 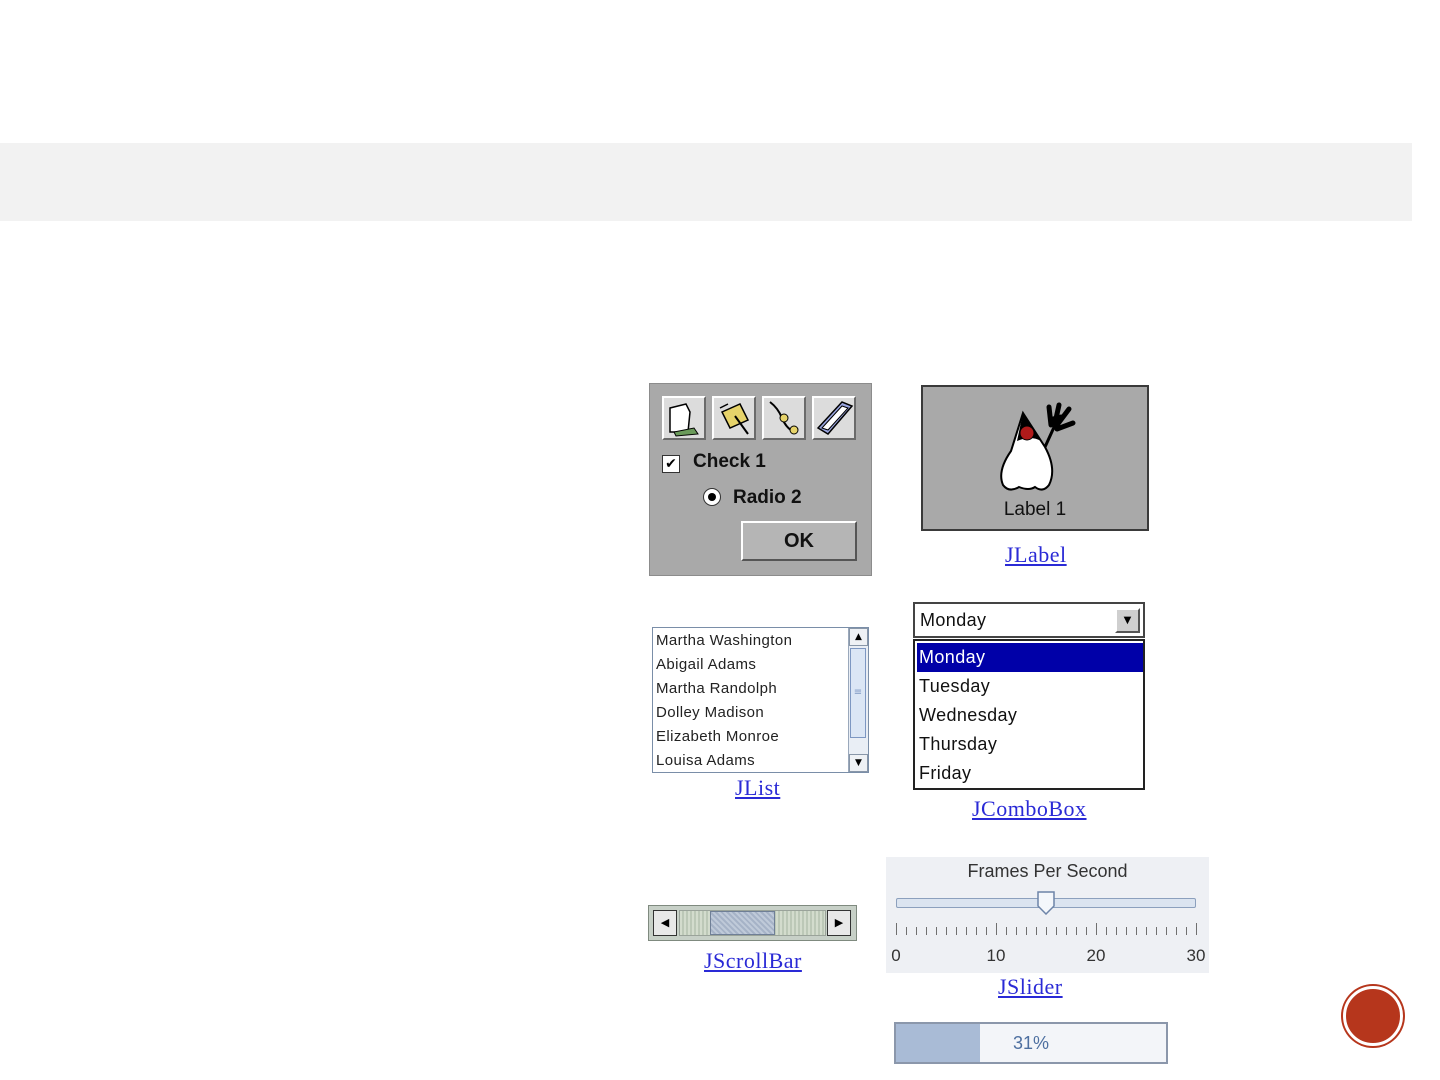 I want to click on combo-option: Wednesday, so click(x=1030, y=715).